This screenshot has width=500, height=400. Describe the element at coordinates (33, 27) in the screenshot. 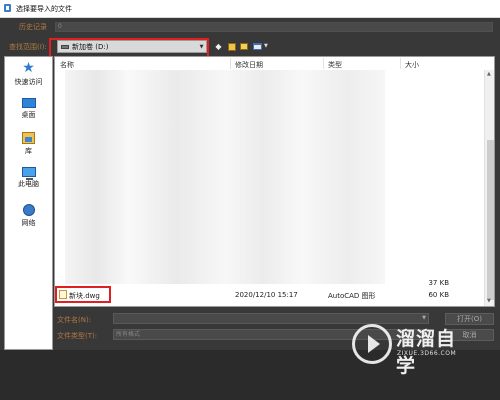

I see `history-label: 历史记录` at that location.